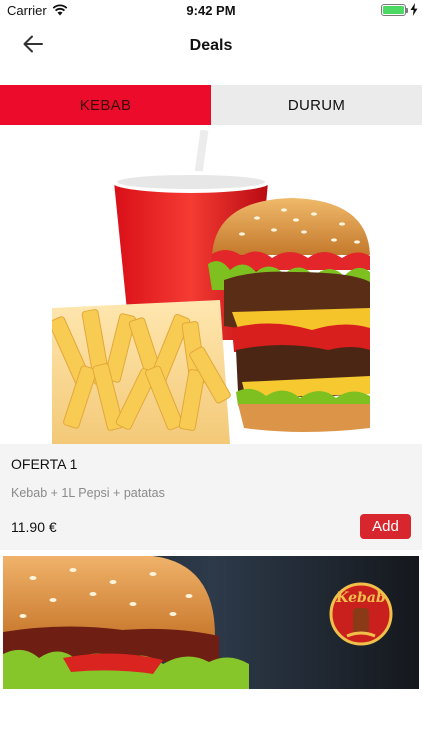  What do you see at coordinates (407, 10) in the screenshot?
I see `battery-cap` at bounding box center [407, 10].